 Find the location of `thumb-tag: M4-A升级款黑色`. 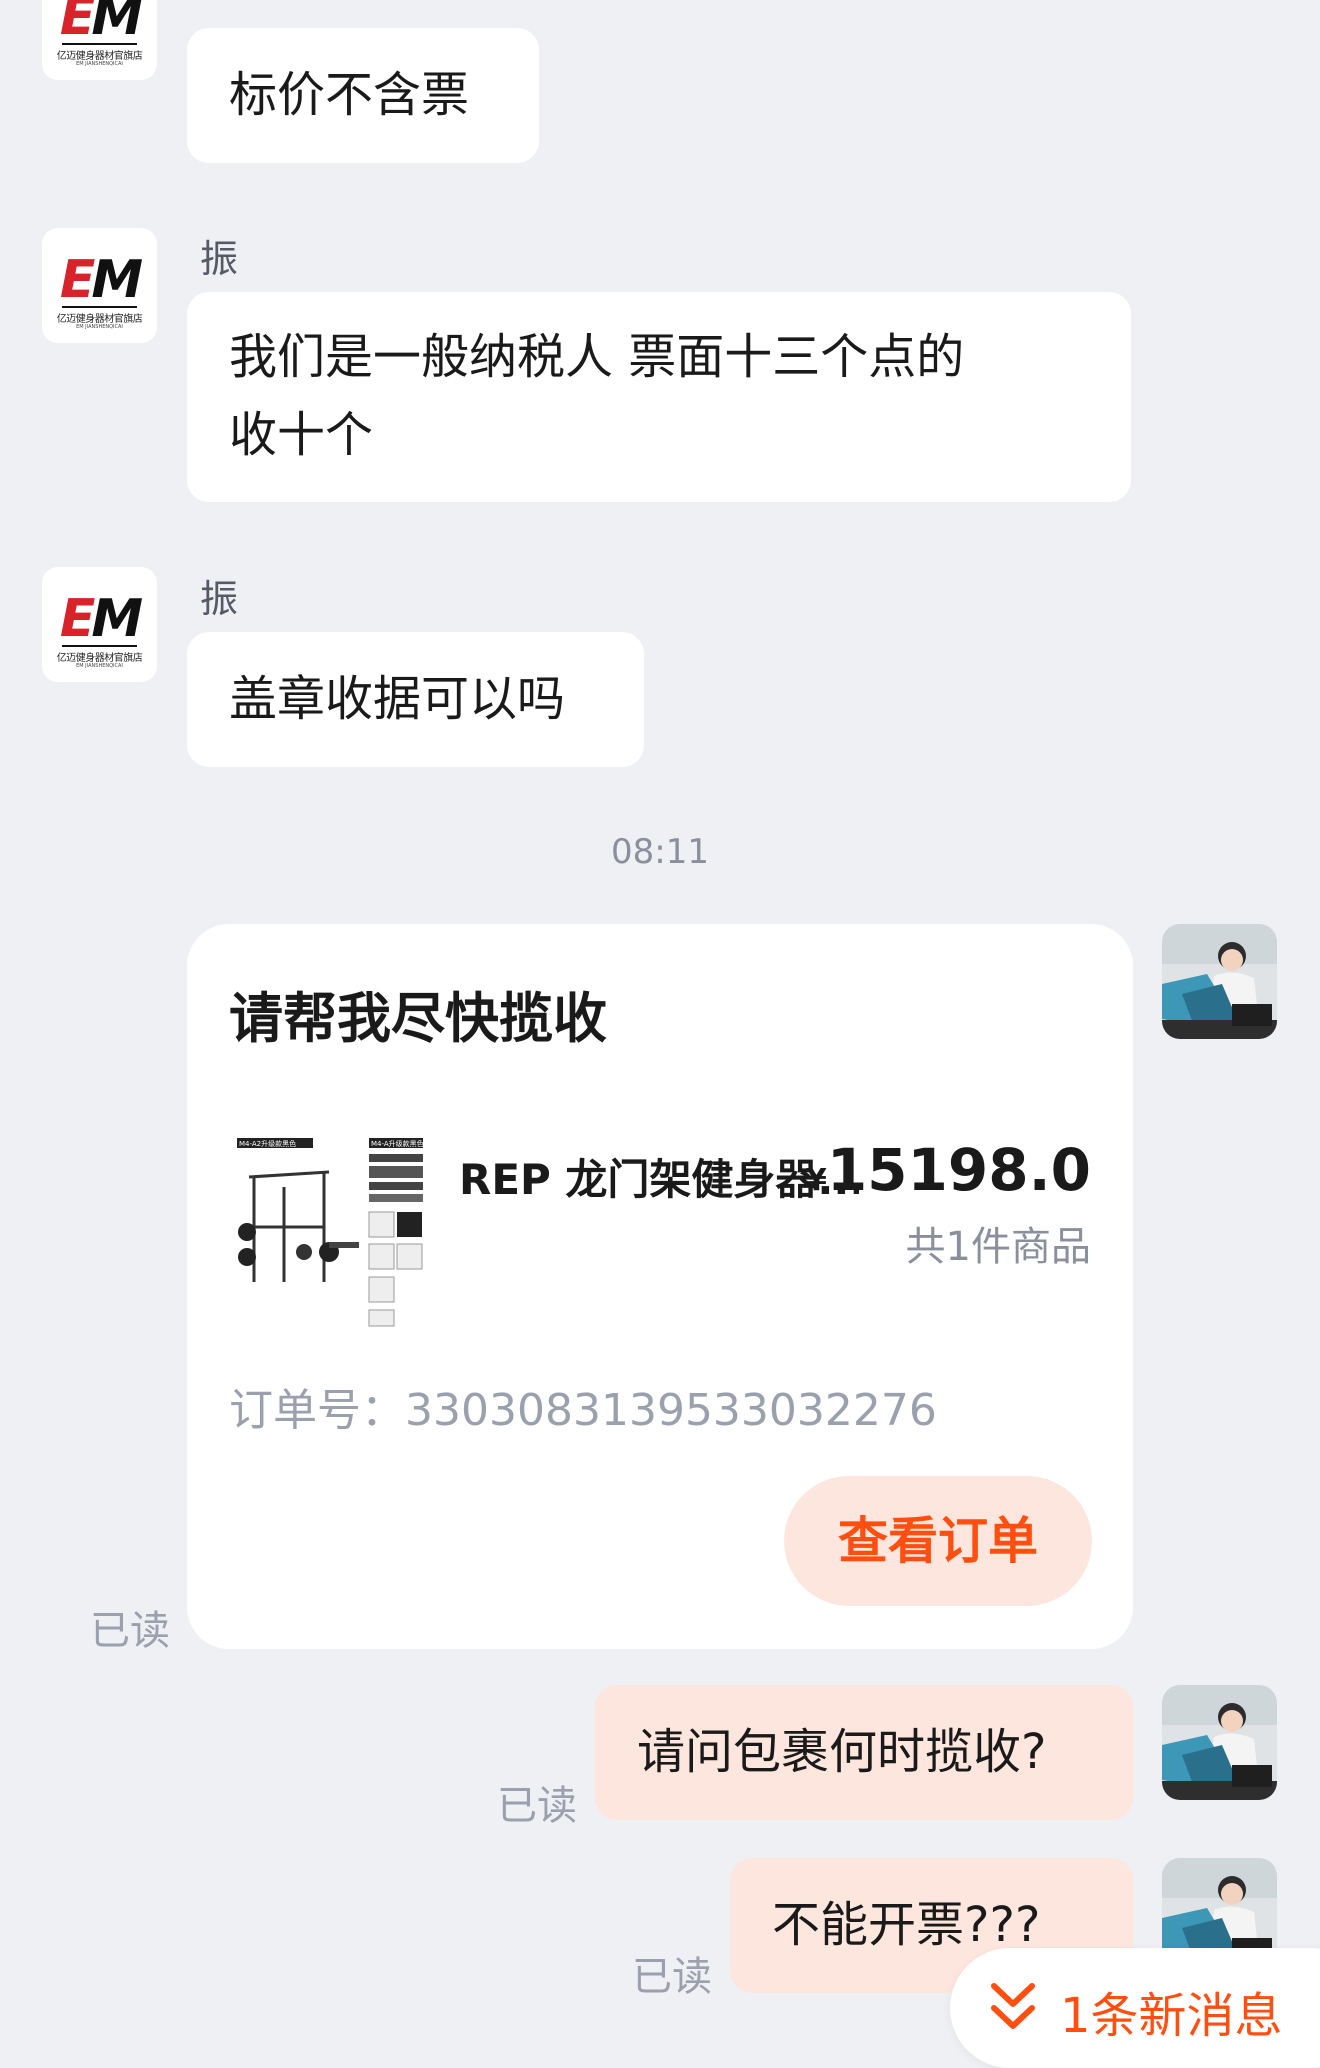

thumb-tag: M4-A升级款黑色 is located at coordinates (397, 1143).